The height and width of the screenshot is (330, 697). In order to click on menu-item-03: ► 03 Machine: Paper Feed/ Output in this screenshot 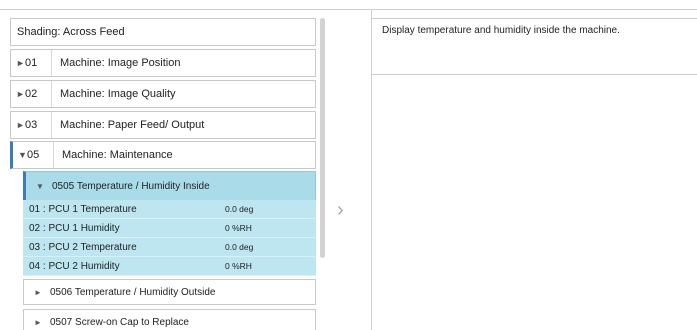, I will do `click(163, 125)`.